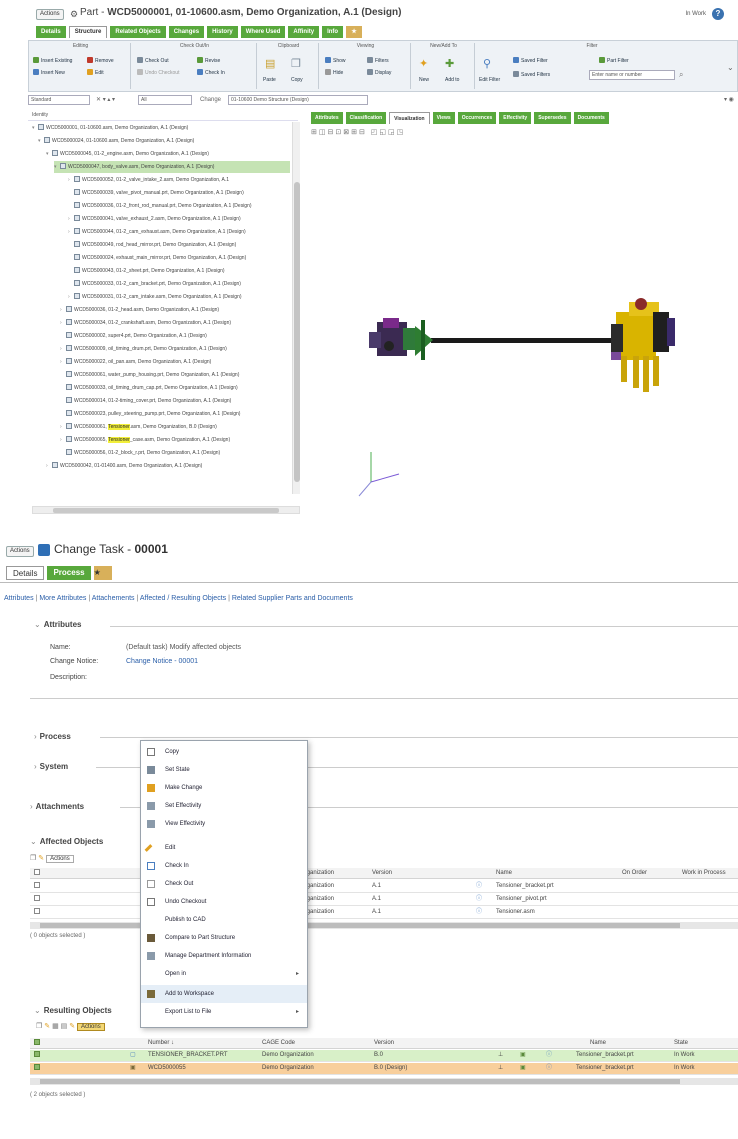  I want to click on undo-checkout-button: Undo Checkout, so click(158, 72).